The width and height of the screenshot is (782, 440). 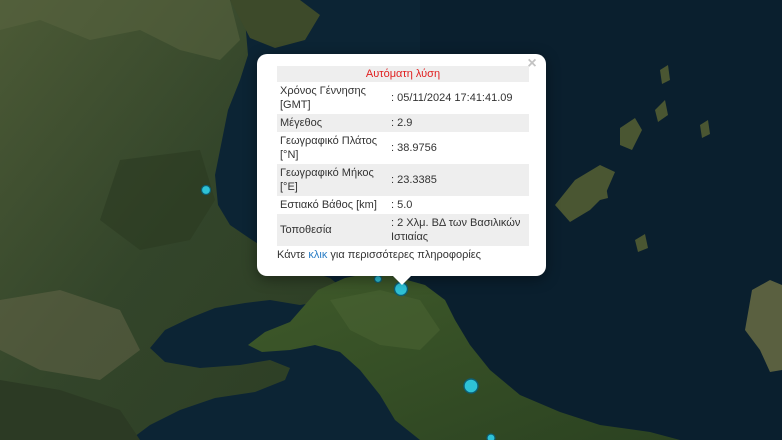 I want to click on more-info-line: Κάντε κλικ για περισσότερες πληροφορίες, so click(x=402, y=255).